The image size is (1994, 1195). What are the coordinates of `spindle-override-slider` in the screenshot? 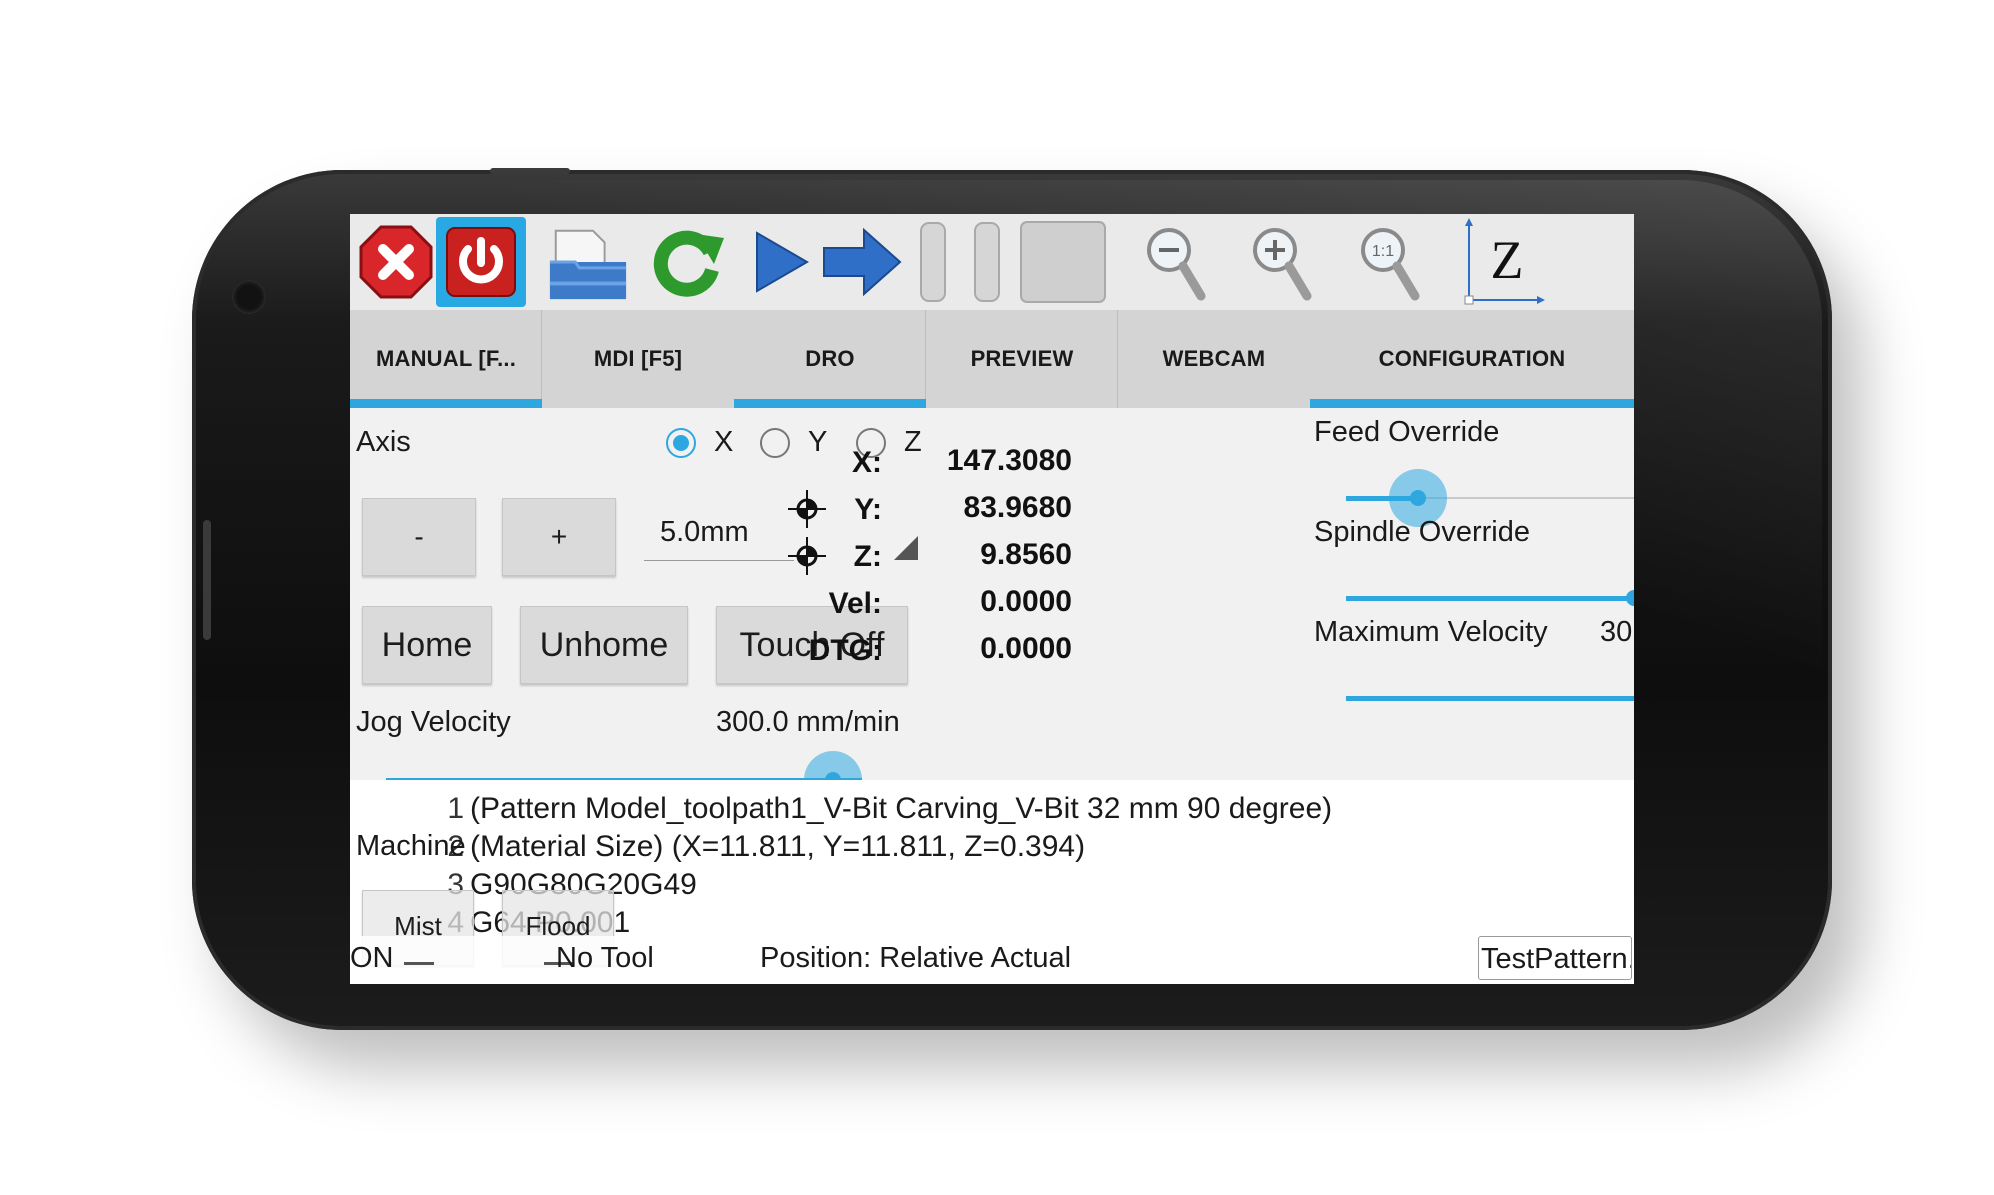 It's located at (1490, 599).